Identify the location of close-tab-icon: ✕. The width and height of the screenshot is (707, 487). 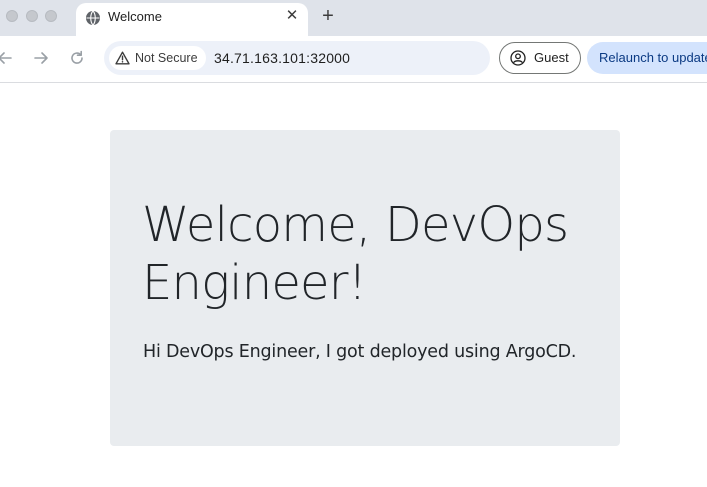
(292, 16).